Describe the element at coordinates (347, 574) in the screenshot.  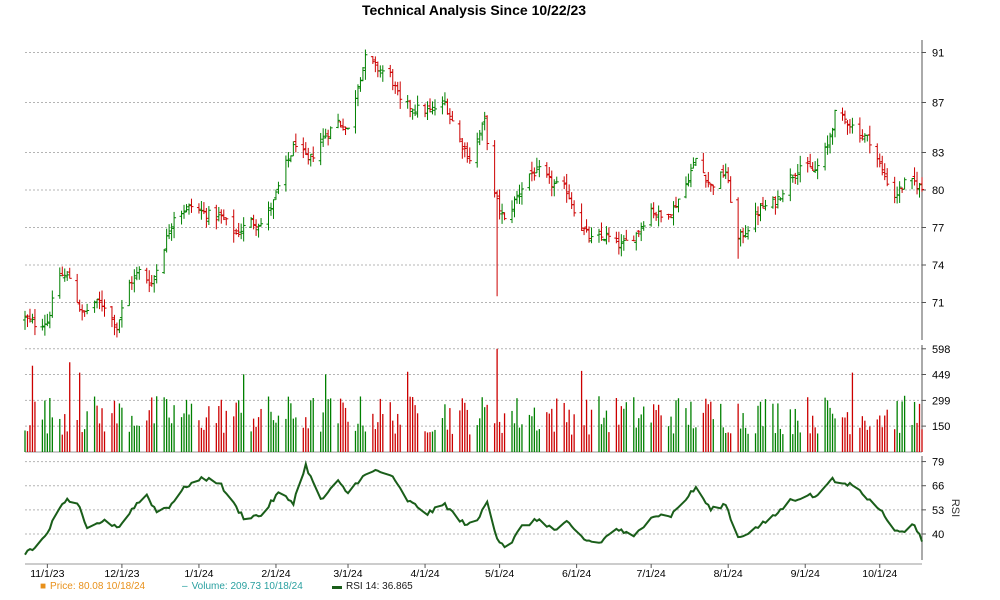
I see `x-tick-label: 3/1/24` at that location.